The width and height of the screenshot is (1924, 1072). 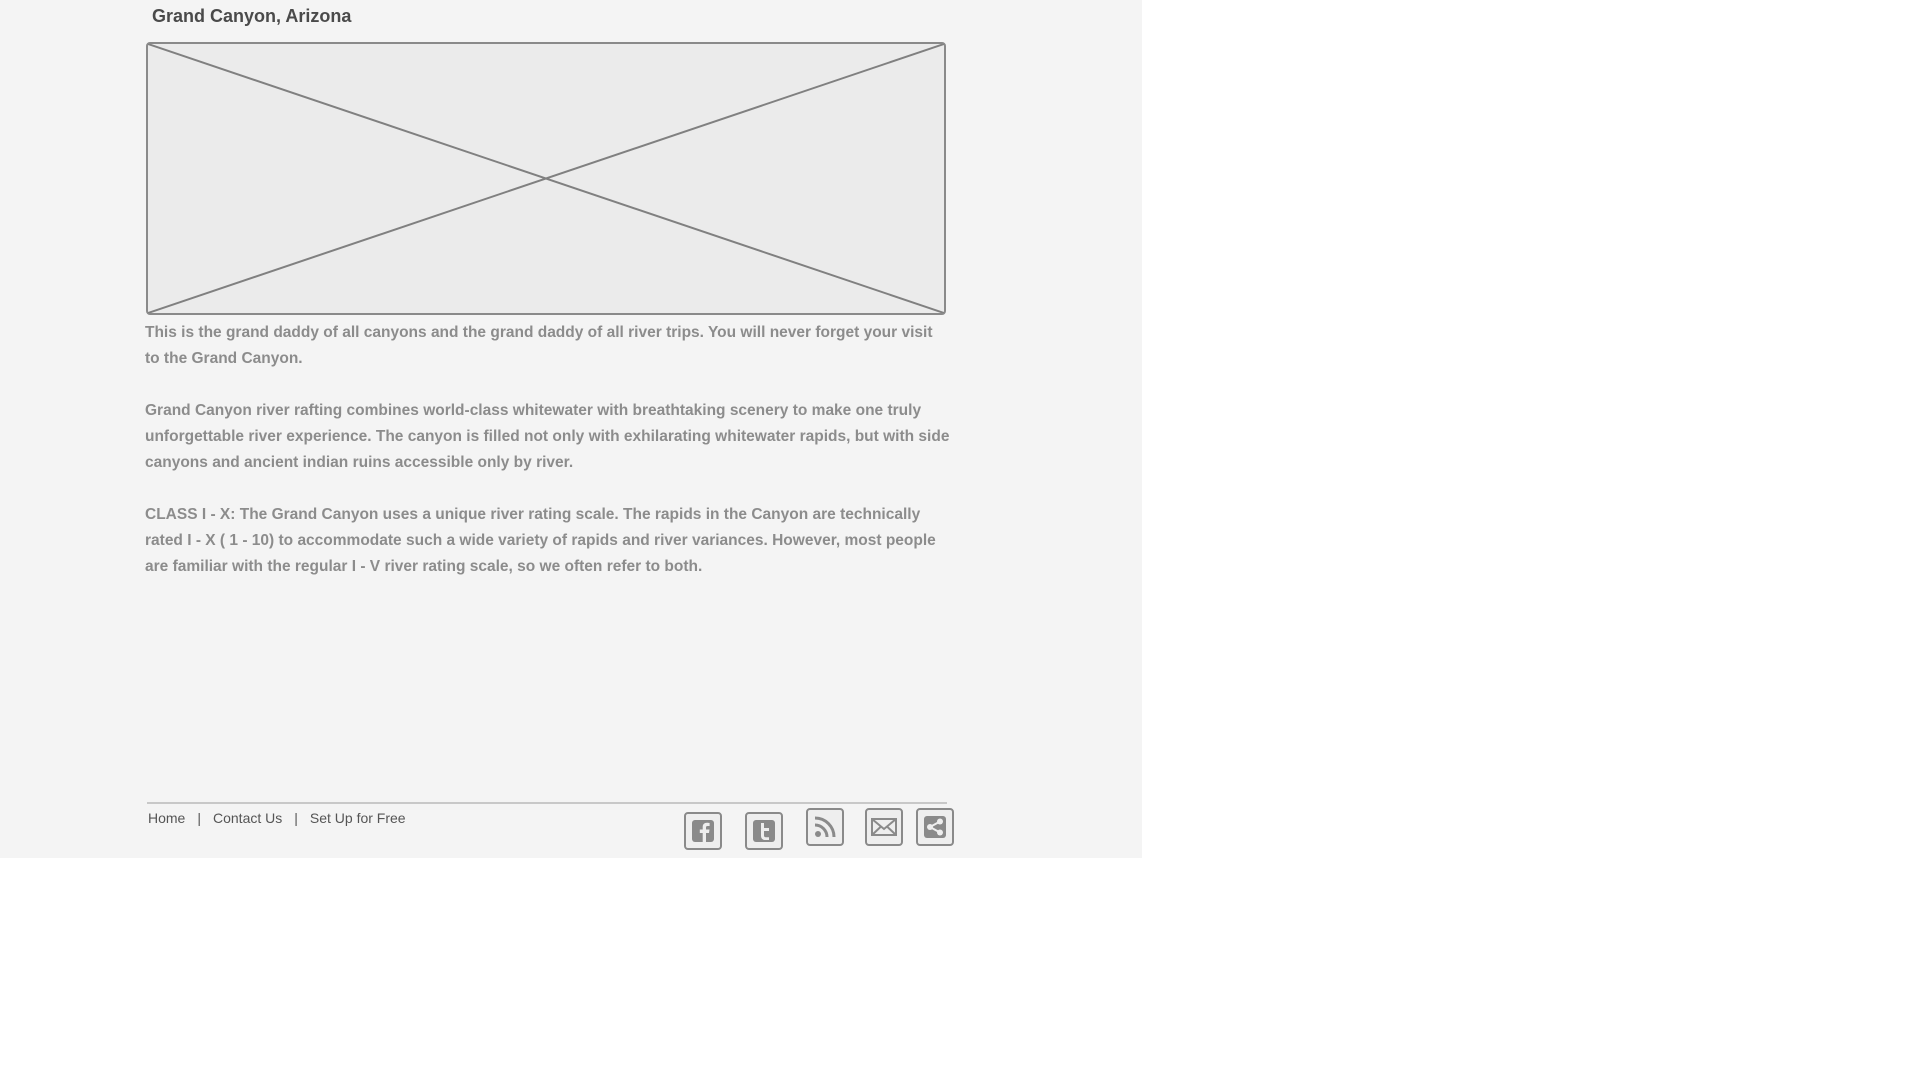 What do you see at coordinates (247, 818) in the screenshot?
I see `footer-link-contact: Contact Us` at bounding box center [247, 818].